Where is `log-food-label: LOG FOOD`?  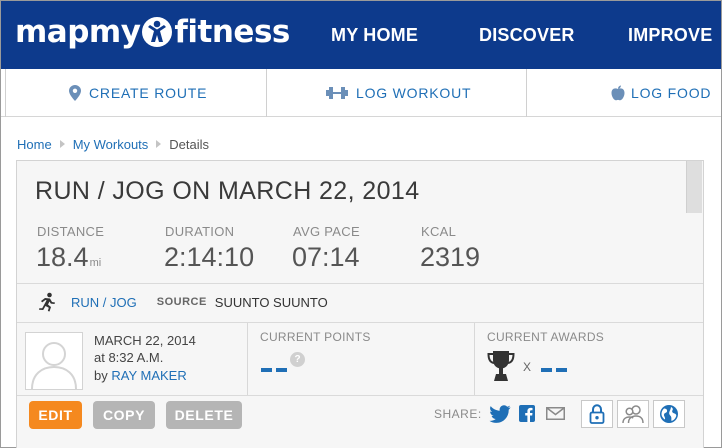
log-food-label: LOG FOOD is located at coordinates (671, 93).